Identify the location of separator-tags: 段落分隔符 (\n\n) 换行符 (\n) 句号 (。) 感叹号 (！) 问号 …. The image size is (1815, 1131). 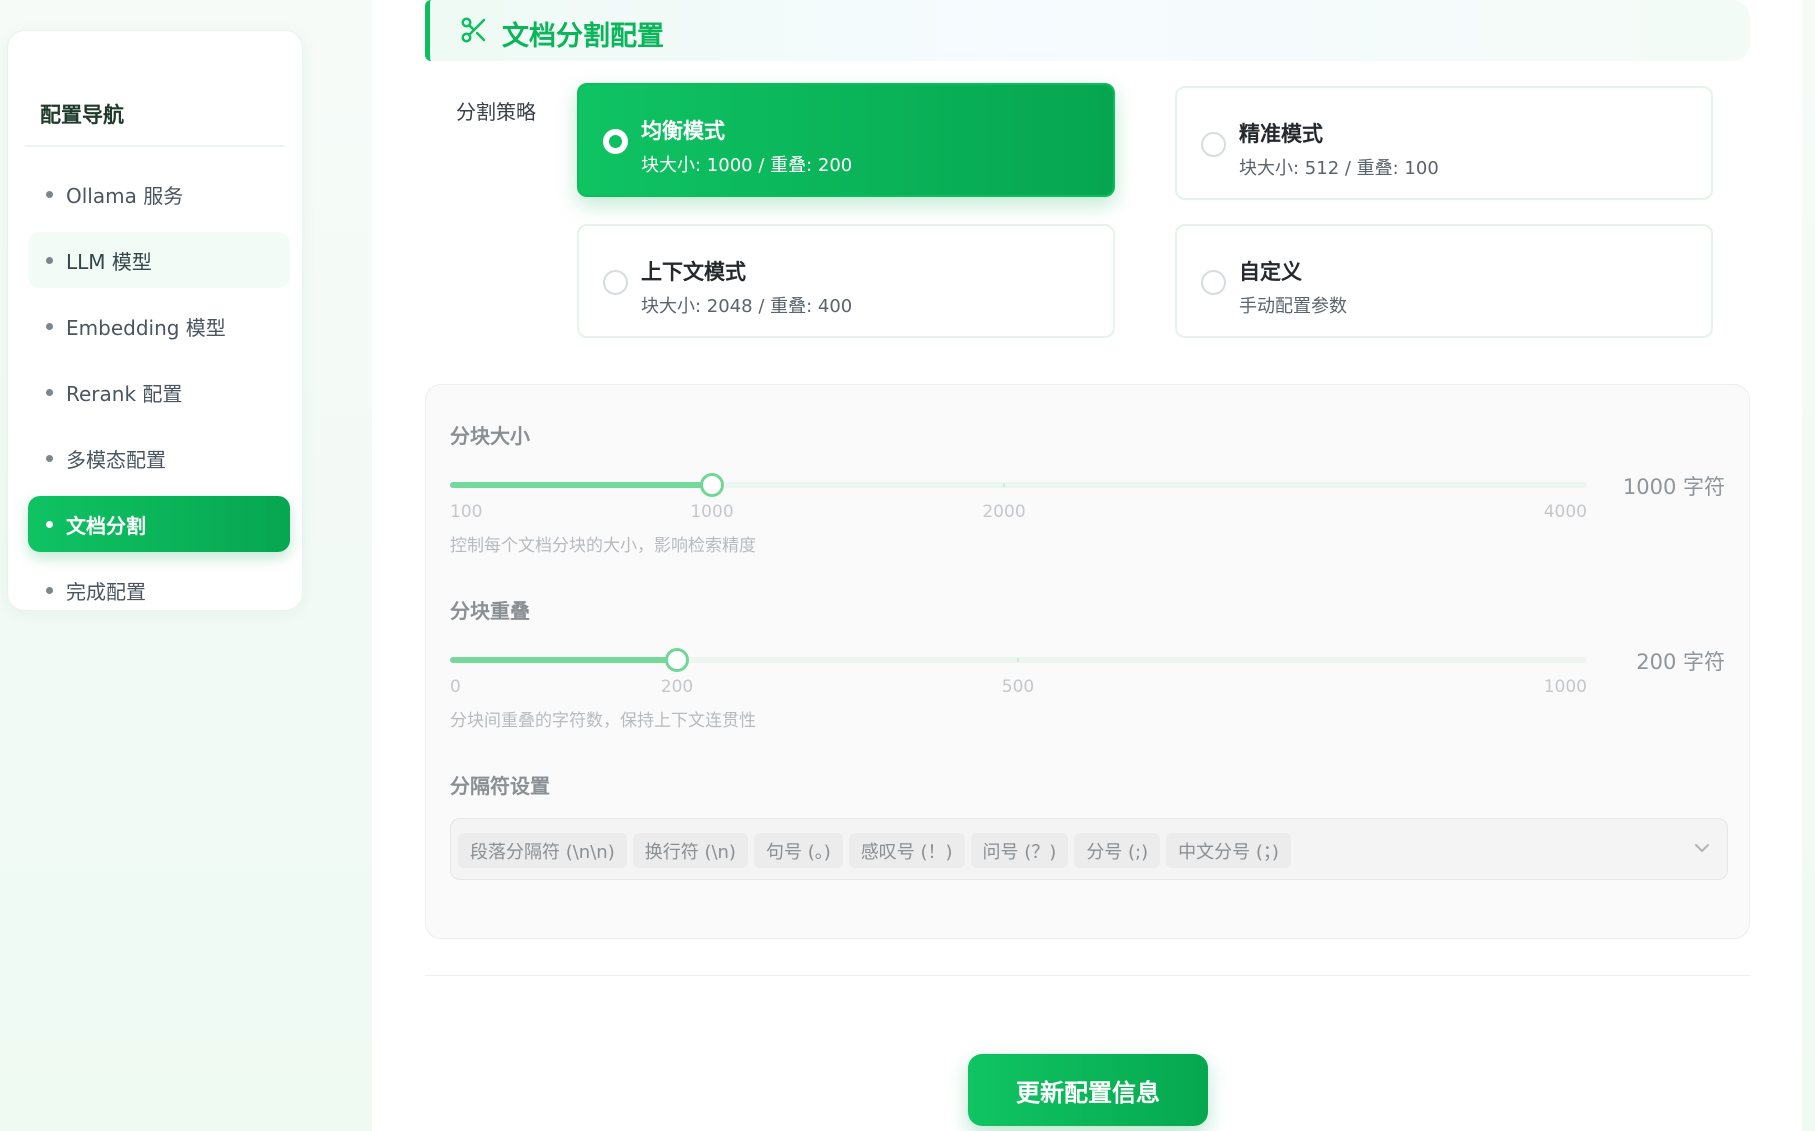
(874, 850).